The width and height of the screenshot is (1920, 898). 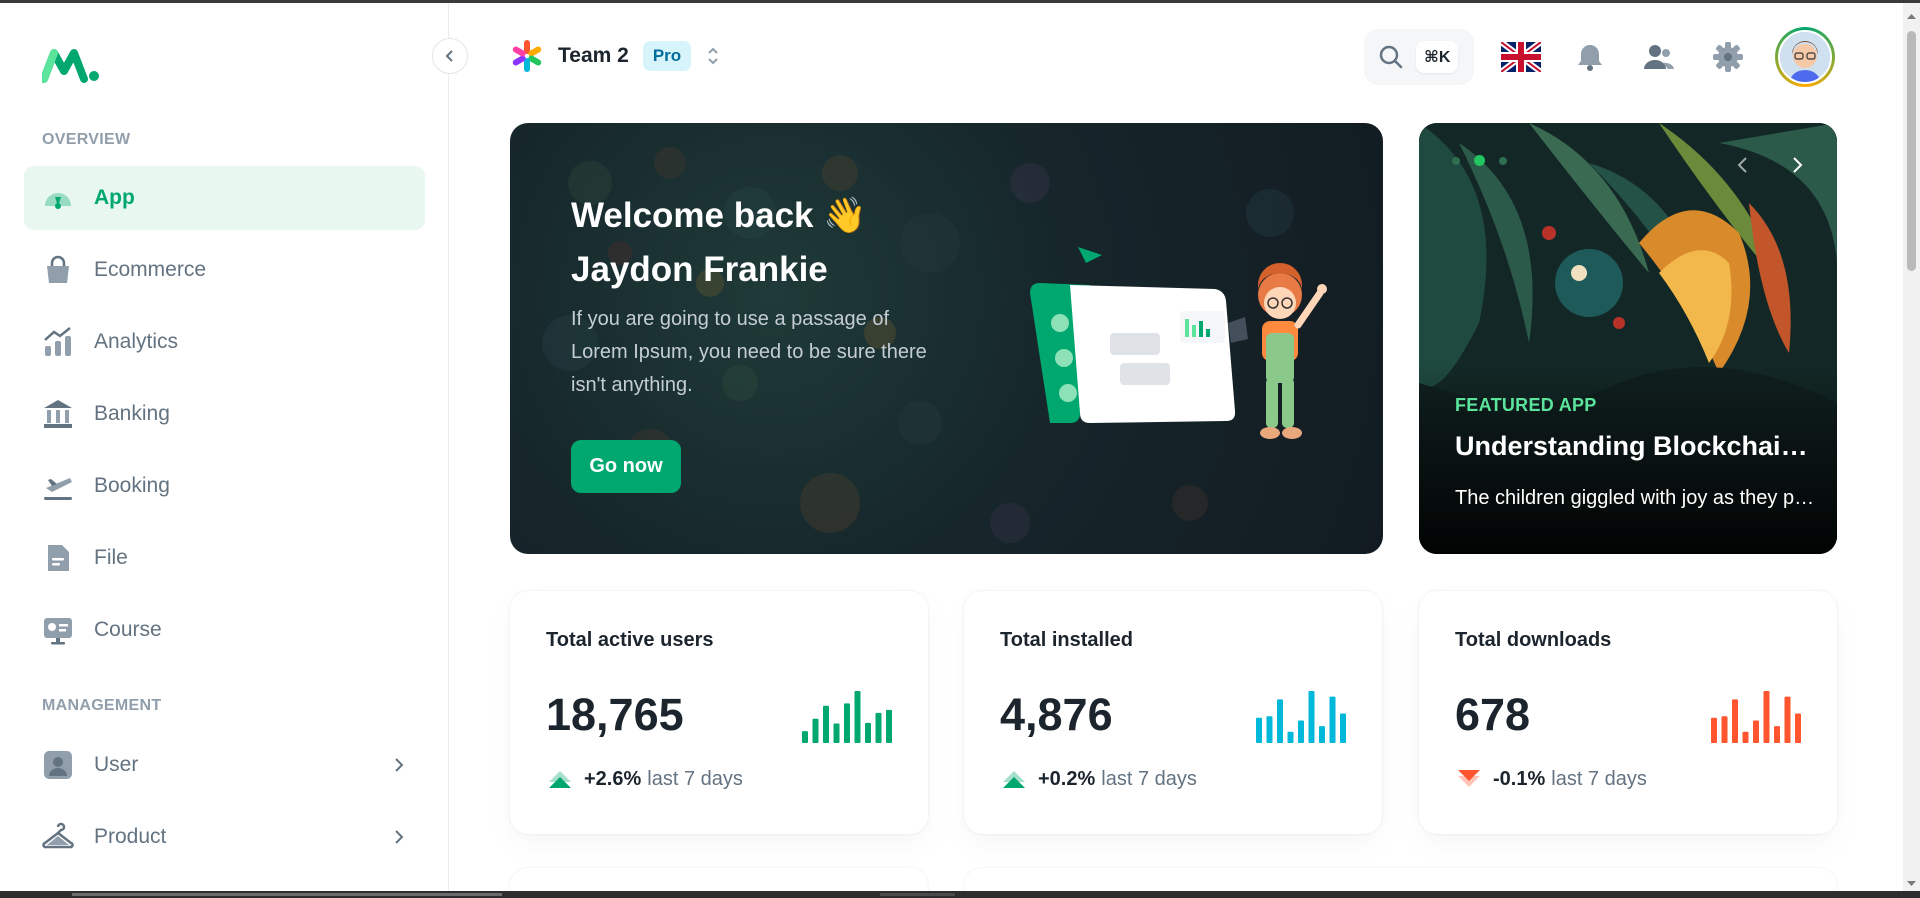 What do you see at coordinates (224, 837) in the screenshot?
I see `sidebar-item-product: Product` at bounding box center [224, 837].